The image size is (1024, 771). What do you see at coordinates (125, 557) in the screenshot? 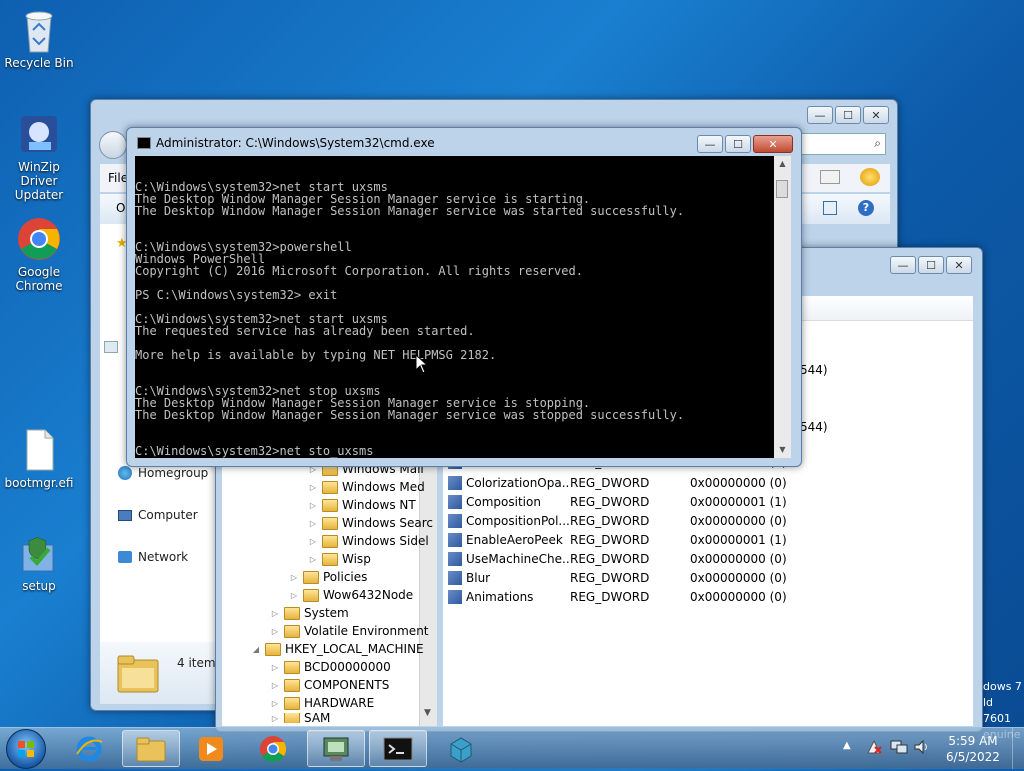
I see `network-icon` at bounding box center [125, 557].